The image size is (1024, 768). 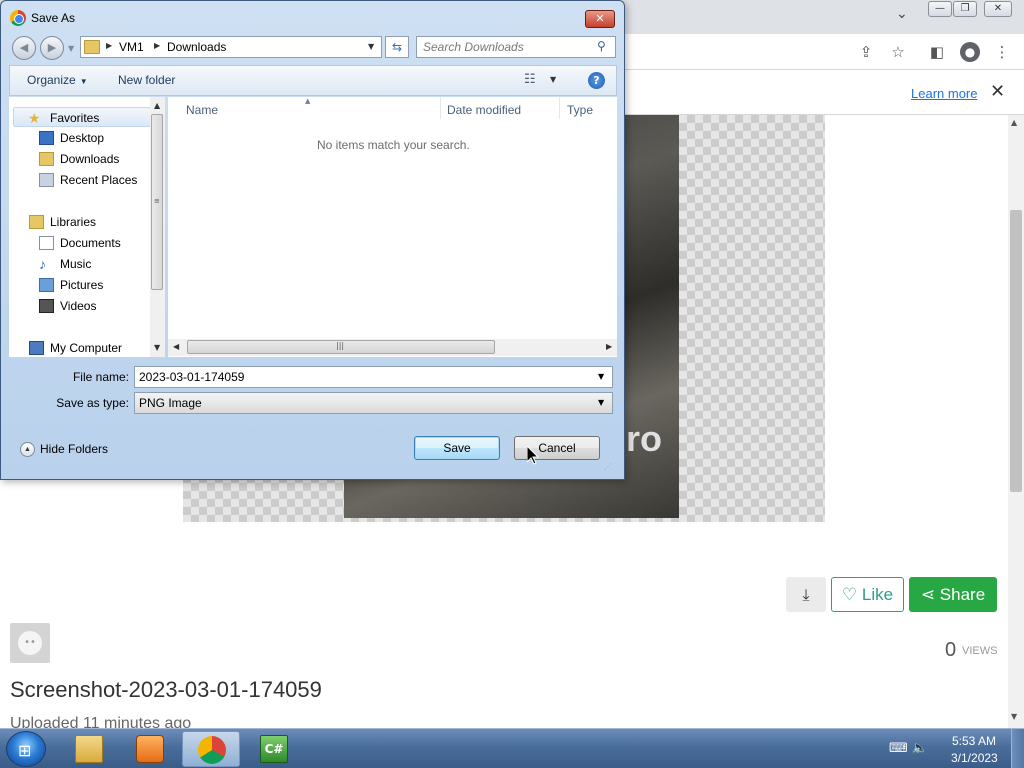 I want to click on share-button: ⋖ Share, so click(x=953, y=594).